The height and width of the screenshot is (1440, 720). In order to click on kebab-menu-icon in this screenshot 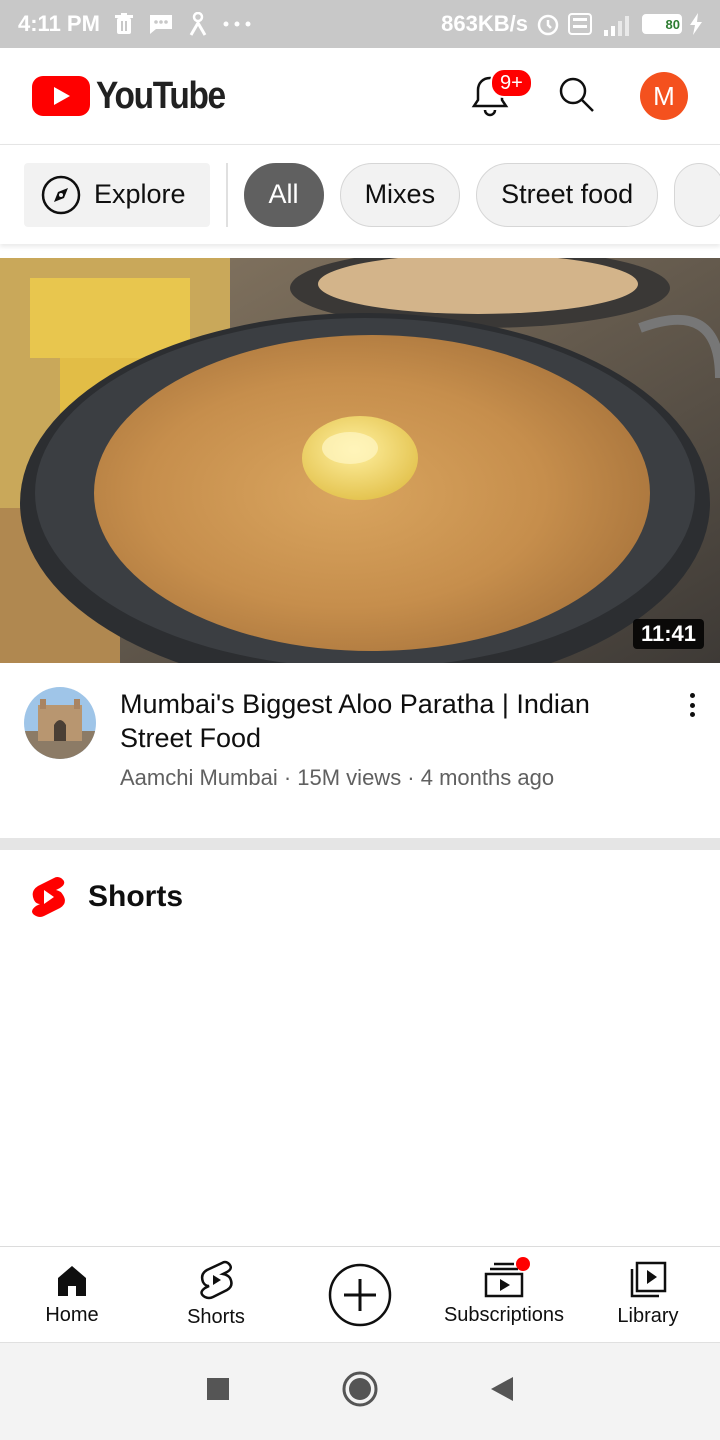, I will do `click(692, 695)`.